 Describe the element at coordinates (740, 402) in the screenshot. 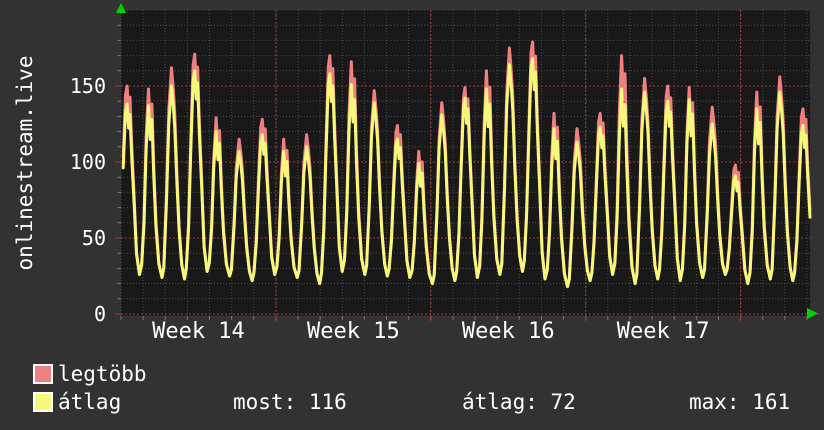

I see `stat-max: max: 161` at that location.